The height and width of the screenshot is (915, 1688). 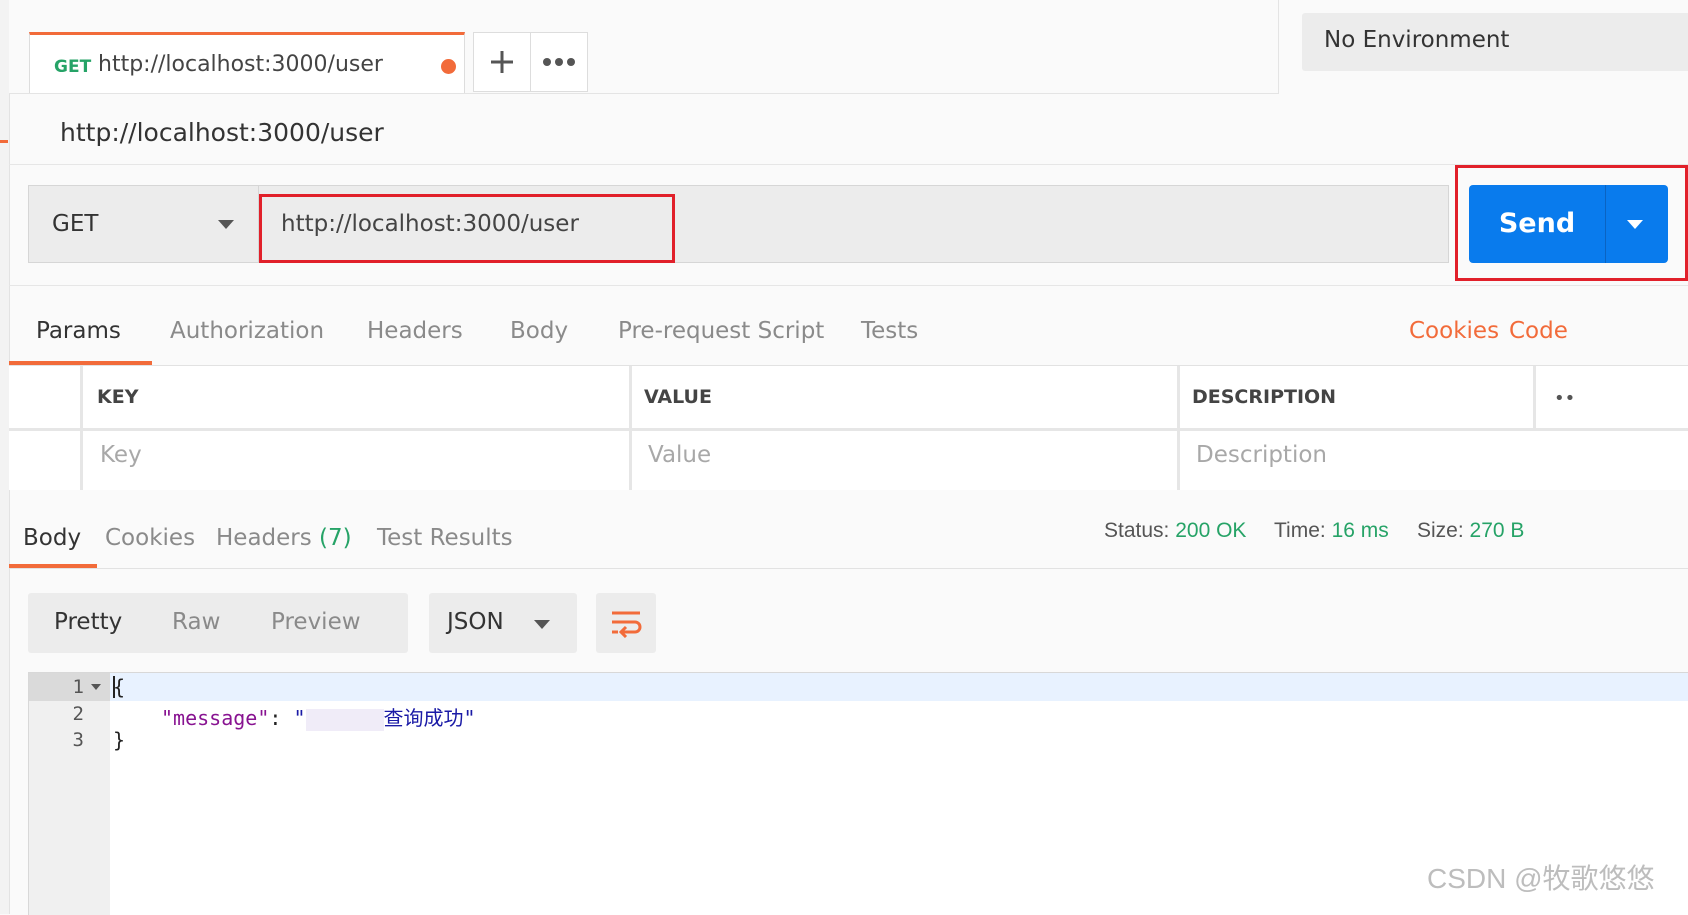 I want to click on wrap-lines-button, so click(x=626, y=623).